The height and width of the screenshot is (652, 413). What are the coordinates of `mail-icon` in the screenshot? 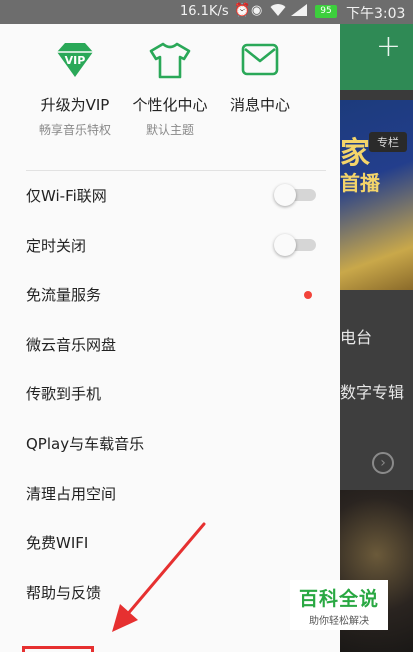 It's located at (260, 60).